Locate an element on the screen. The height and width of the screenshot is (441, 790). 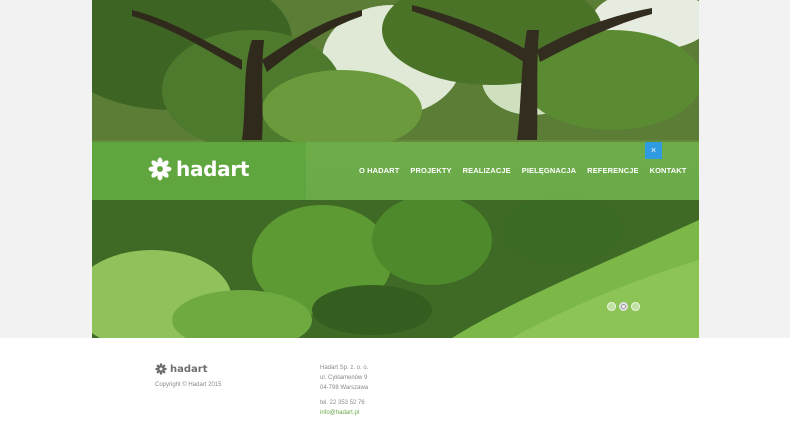
nav-item-projekty: PROJEKTY is located at coordinates (430, 170).